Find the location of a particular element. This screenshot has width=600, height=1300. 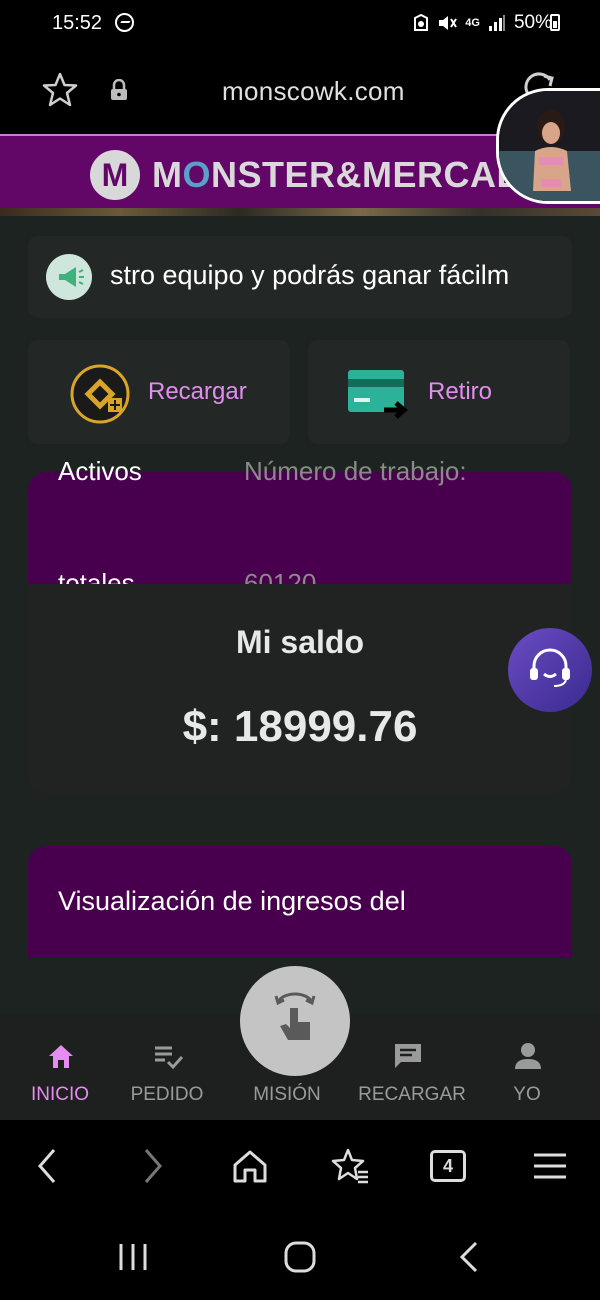

recharge-button: Recargar is located at coordinates (159, 392).